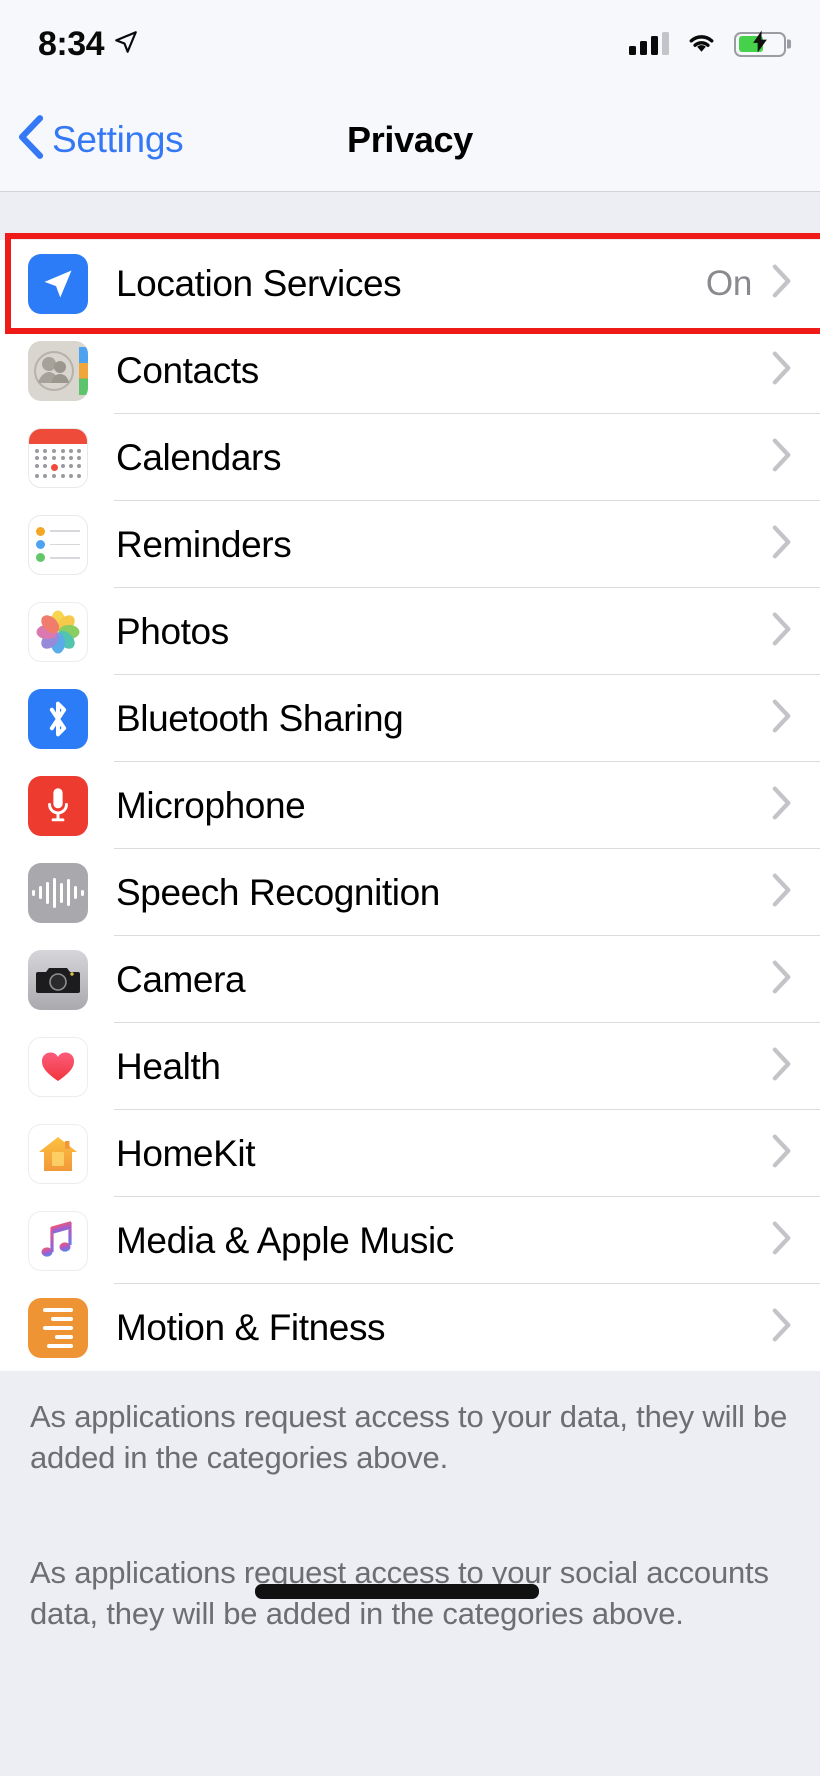 The image size is (820, 1776). Describe the element at coordinates (410, 544) in the screenshot. I see `list-item-reminders: Reminders` at that location.